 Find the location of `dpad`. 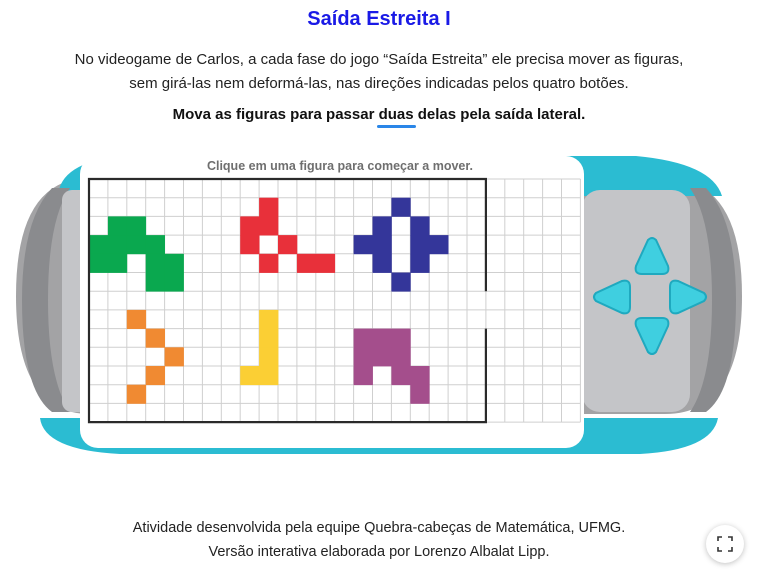

dpad is located at coordinates (650, 296).